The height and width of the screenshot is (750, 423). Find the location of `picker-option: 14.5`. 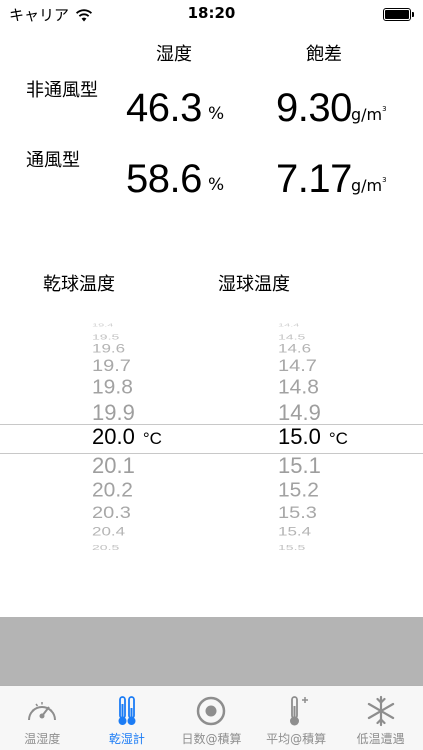

picker-option: 14.5 is located at coordinates (291, 337).